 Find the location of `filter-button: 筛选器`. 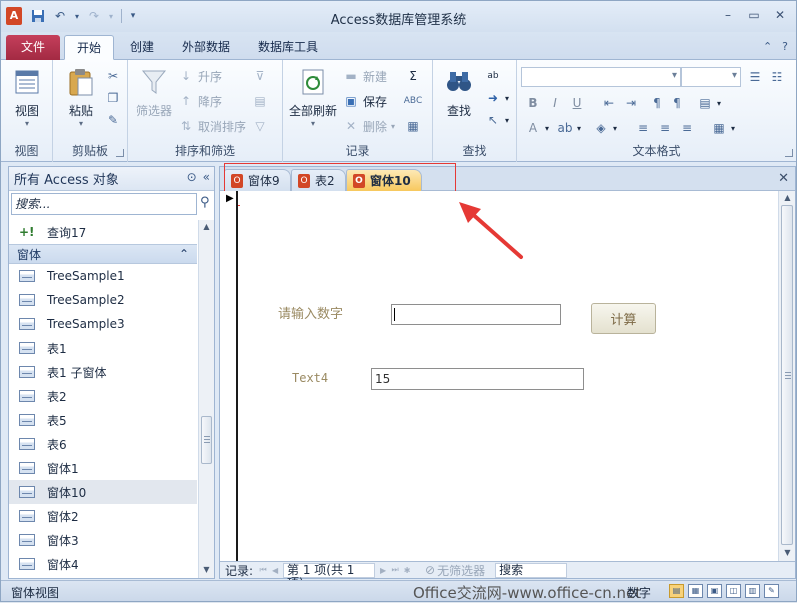

filter-button: 筛选器 is located at coordinates (154, 92).